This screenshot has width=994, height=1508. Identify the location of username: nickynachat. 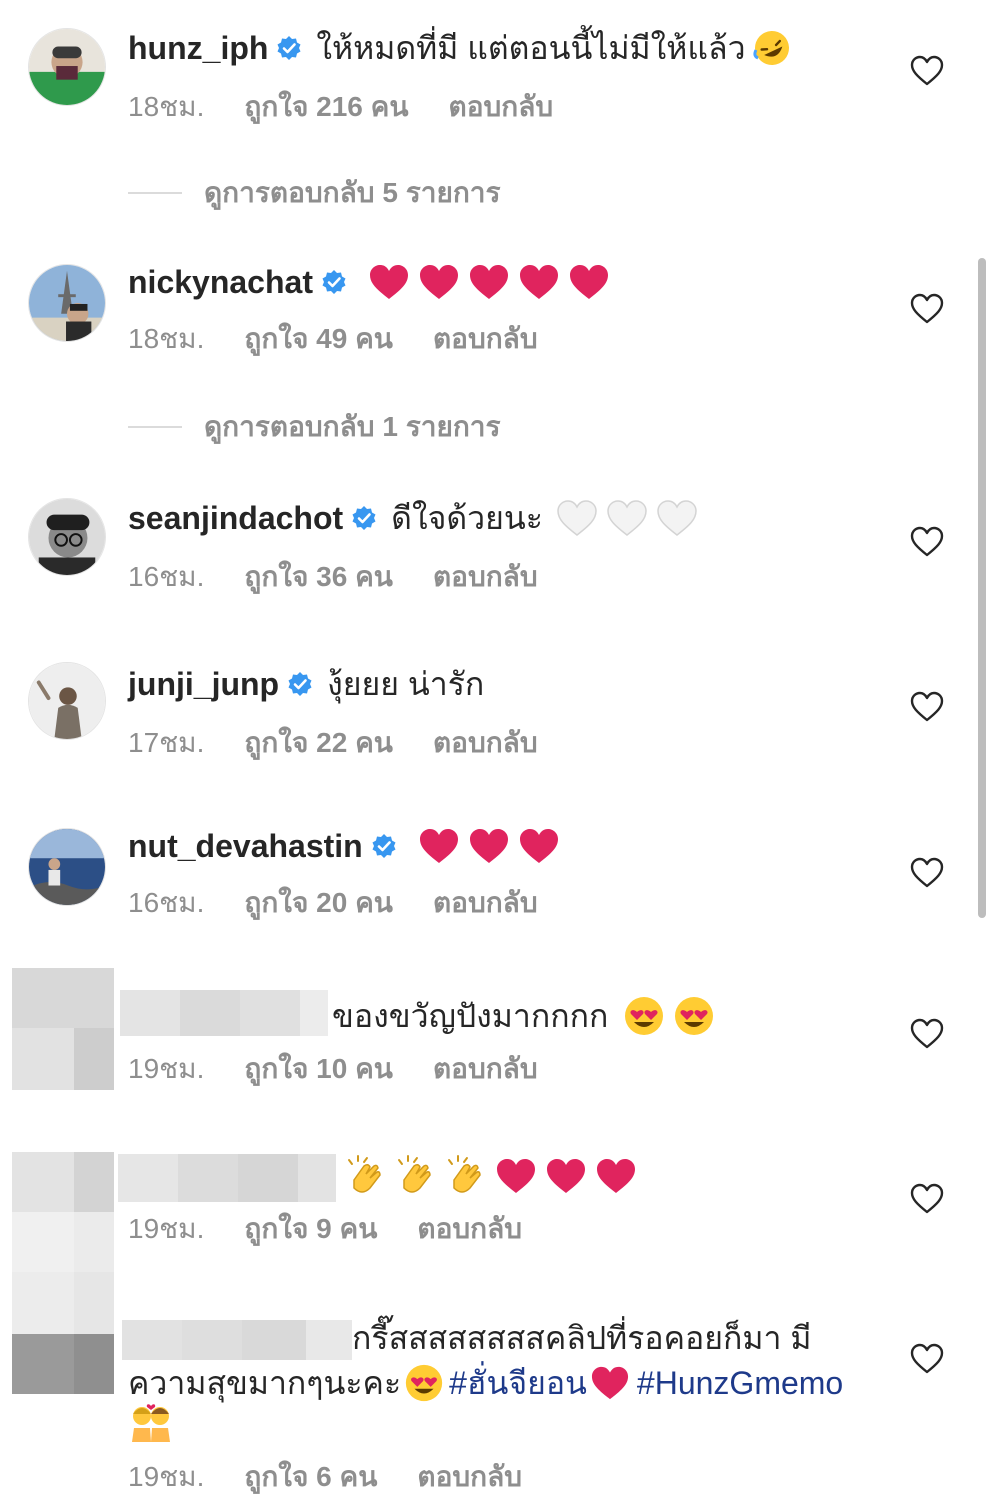
(220, 282).